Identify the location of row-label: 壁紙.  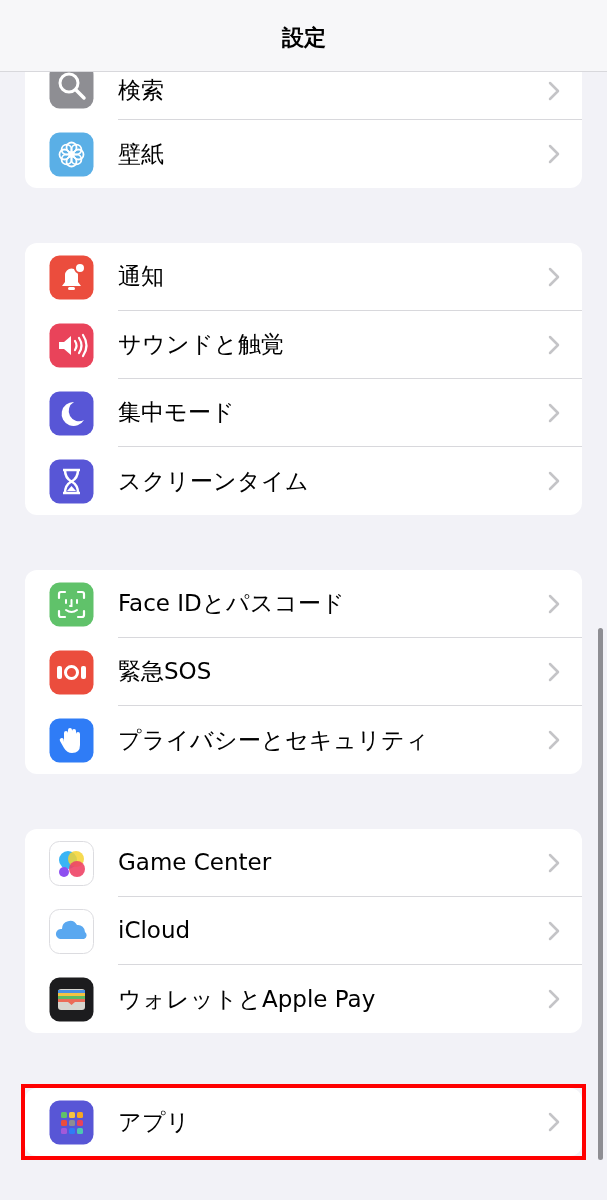
(141, 154).